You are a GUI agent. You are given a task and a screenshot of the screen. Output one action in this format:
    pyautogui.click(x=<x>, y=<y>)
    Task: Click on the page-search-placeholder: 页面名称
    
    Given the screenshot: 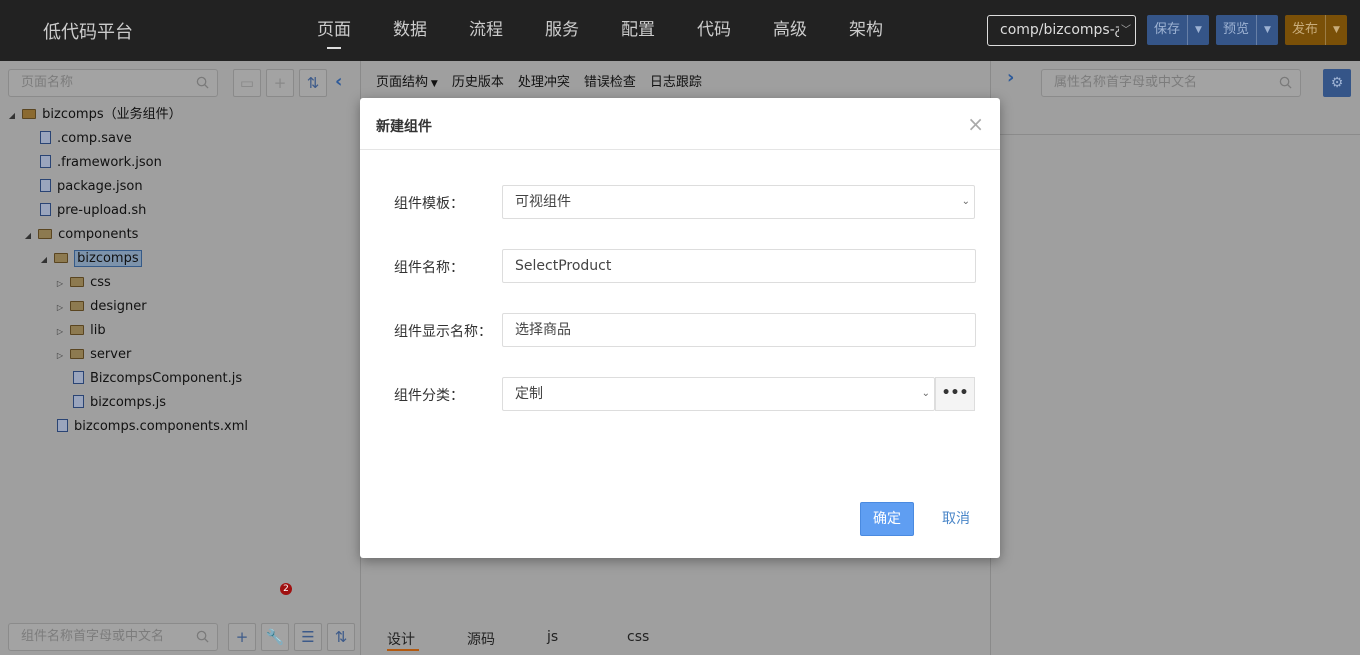 What is the action you would take?
    pyautogui.click(x=47, y=82)
    